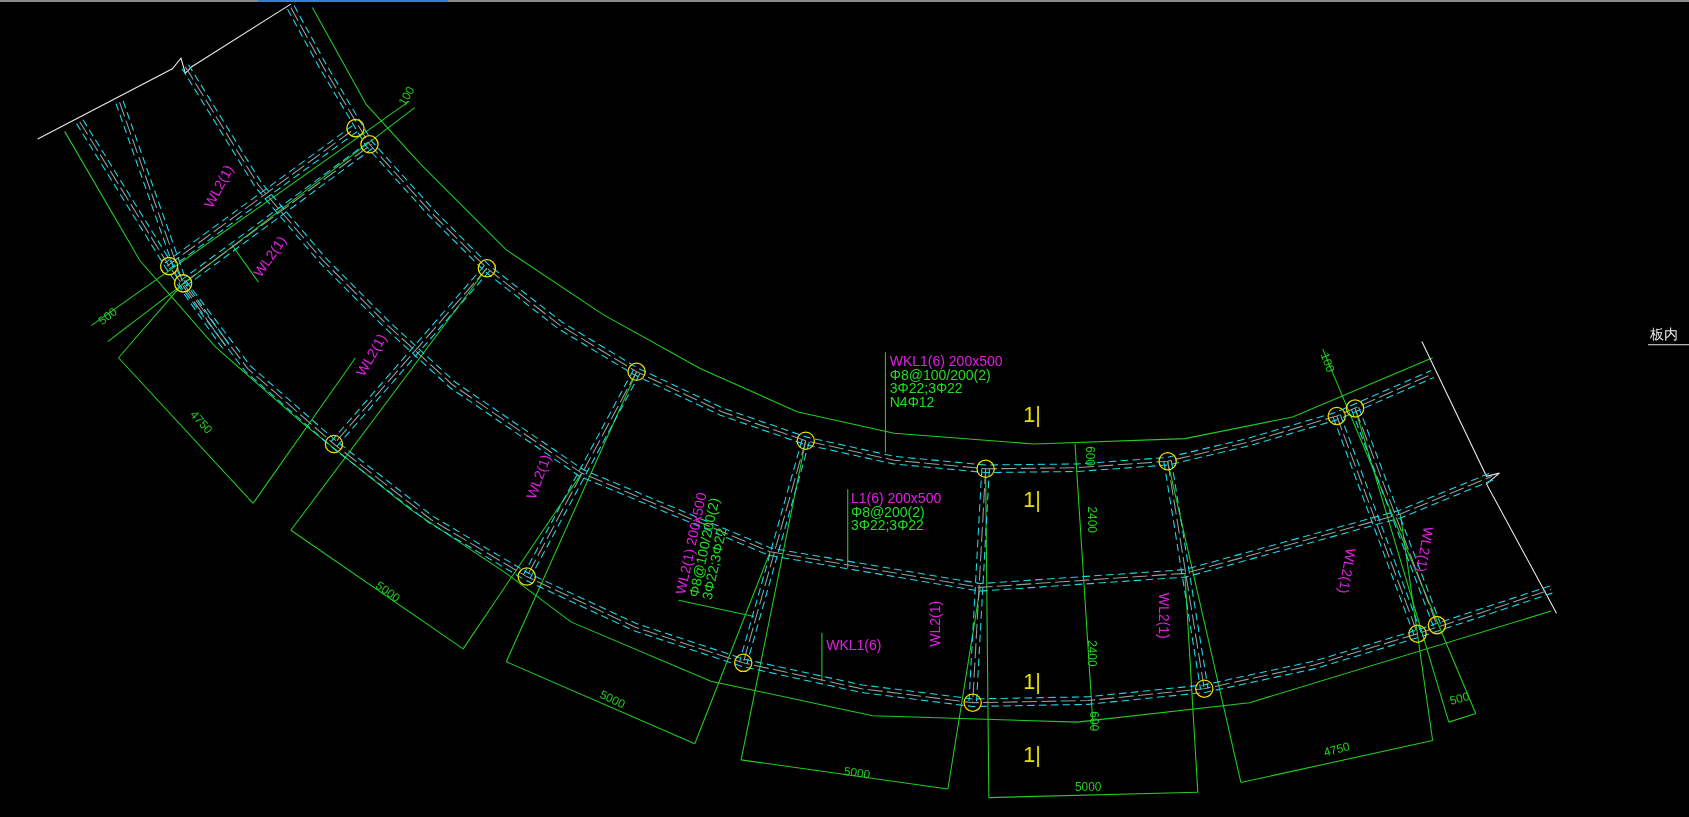 The width and height of the screenshot is (1689, 817). I want to click on dimension-text: 4750, so click(1337, 749).